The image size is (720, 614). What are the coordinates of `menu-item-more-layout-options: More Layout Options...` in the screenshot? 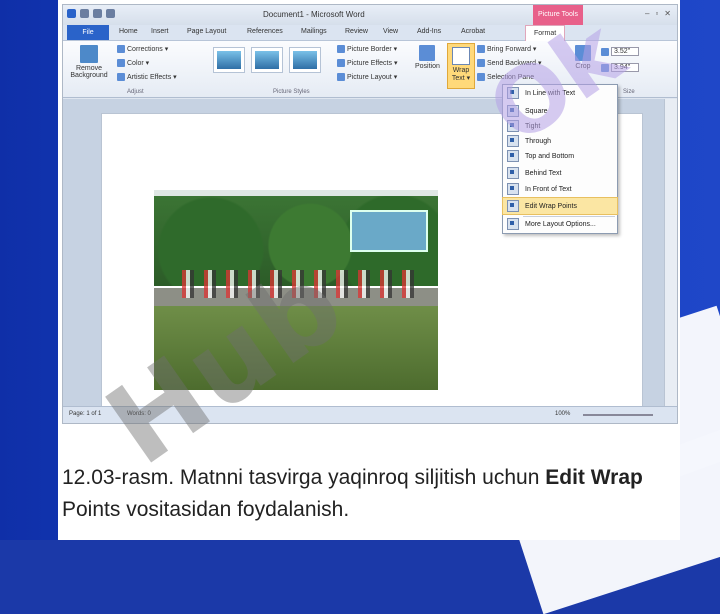 It's located at (560, 224).